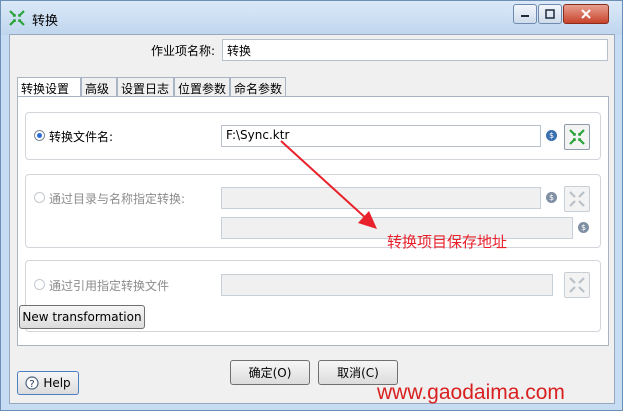 This screenshot has height=412, width=623. I want to click on watermark-text: www.gaodaima.com, so click(471, 392).